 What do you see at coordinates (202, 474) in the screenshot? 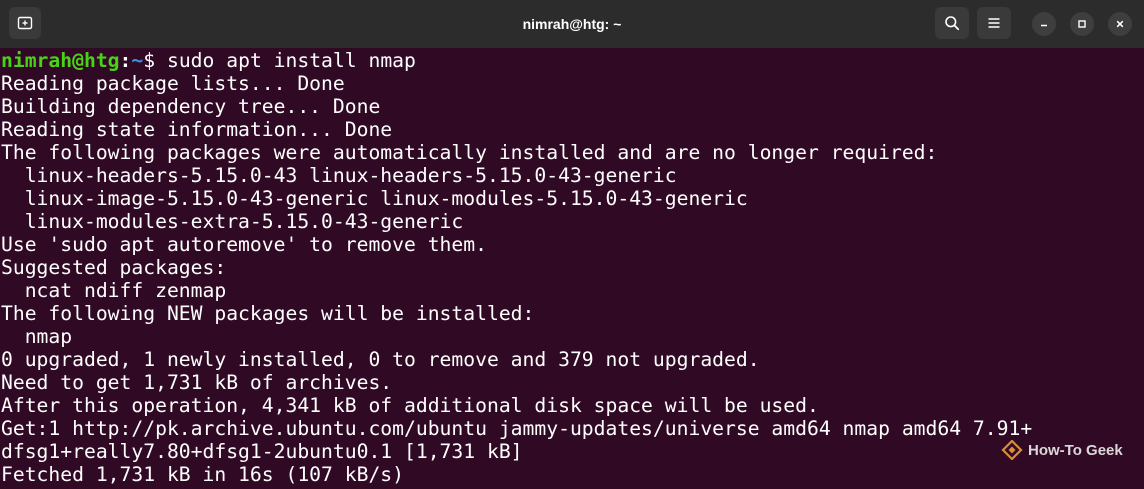
I see `output-line: Fetched 1,731 kB in 16s (107 kB/s)` at bounding box center [202, 474].